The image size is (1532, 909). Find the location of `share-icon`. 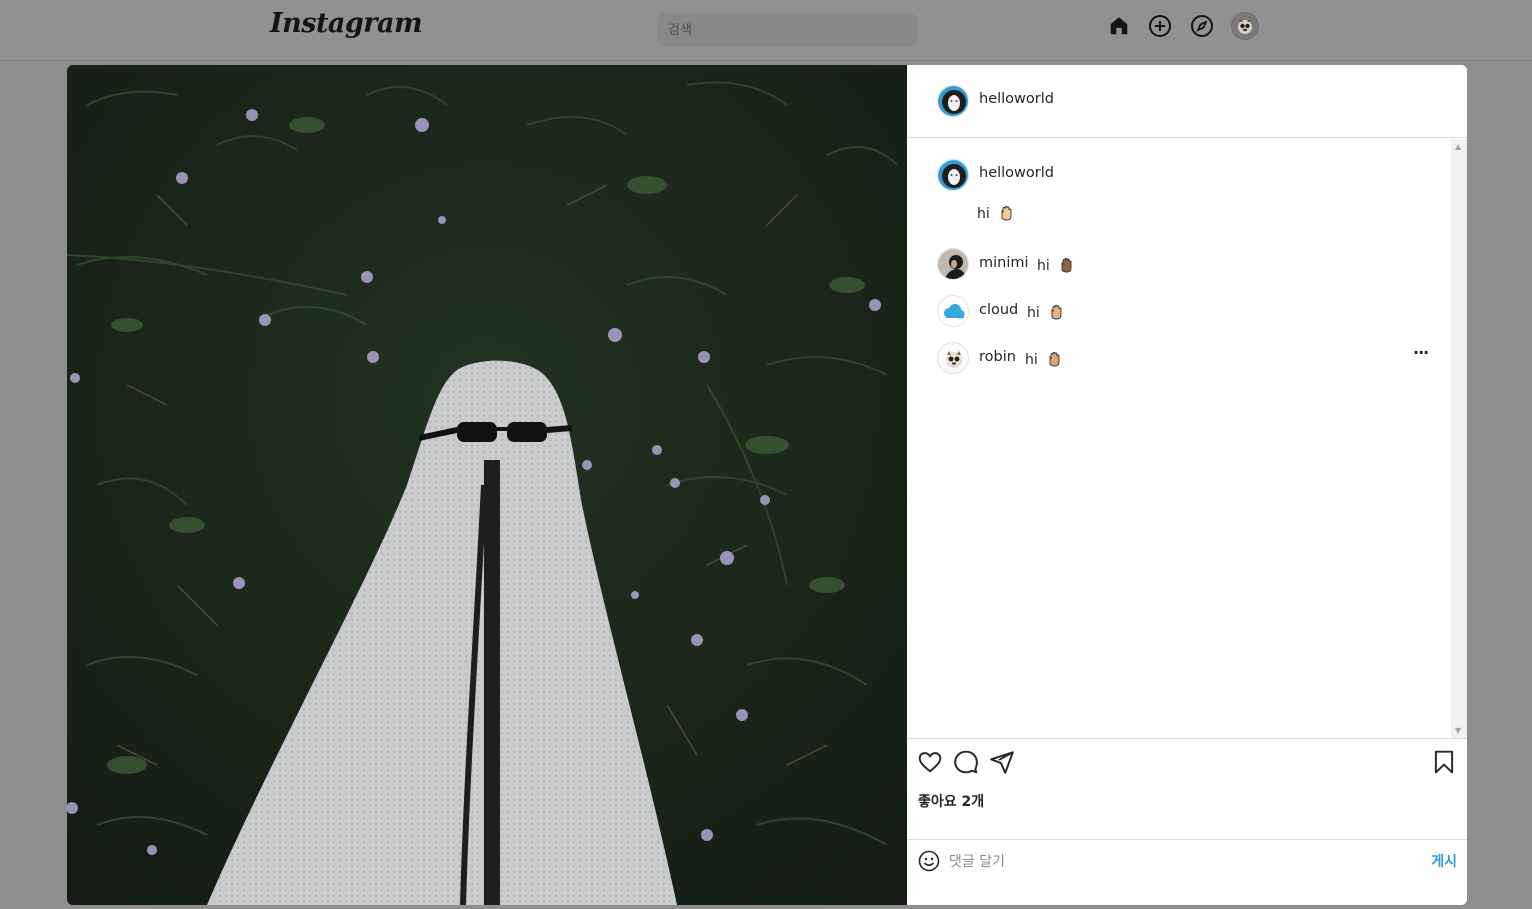

share-icon is located at coordinates (1002, 762).